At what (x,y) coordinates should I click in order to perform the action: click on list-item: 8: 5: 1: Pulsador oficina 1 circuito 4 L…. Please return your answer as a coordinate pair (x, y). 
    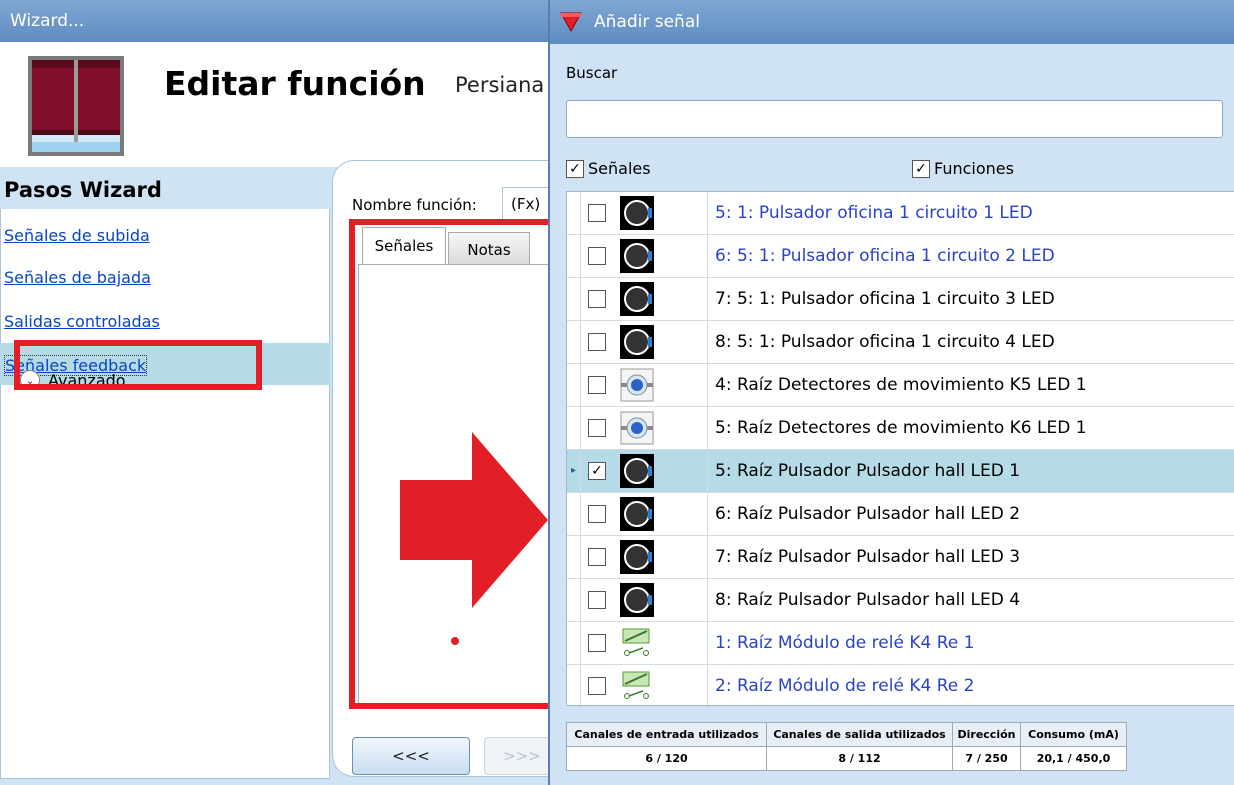
    Looking at the image, I should click on (900, 342).